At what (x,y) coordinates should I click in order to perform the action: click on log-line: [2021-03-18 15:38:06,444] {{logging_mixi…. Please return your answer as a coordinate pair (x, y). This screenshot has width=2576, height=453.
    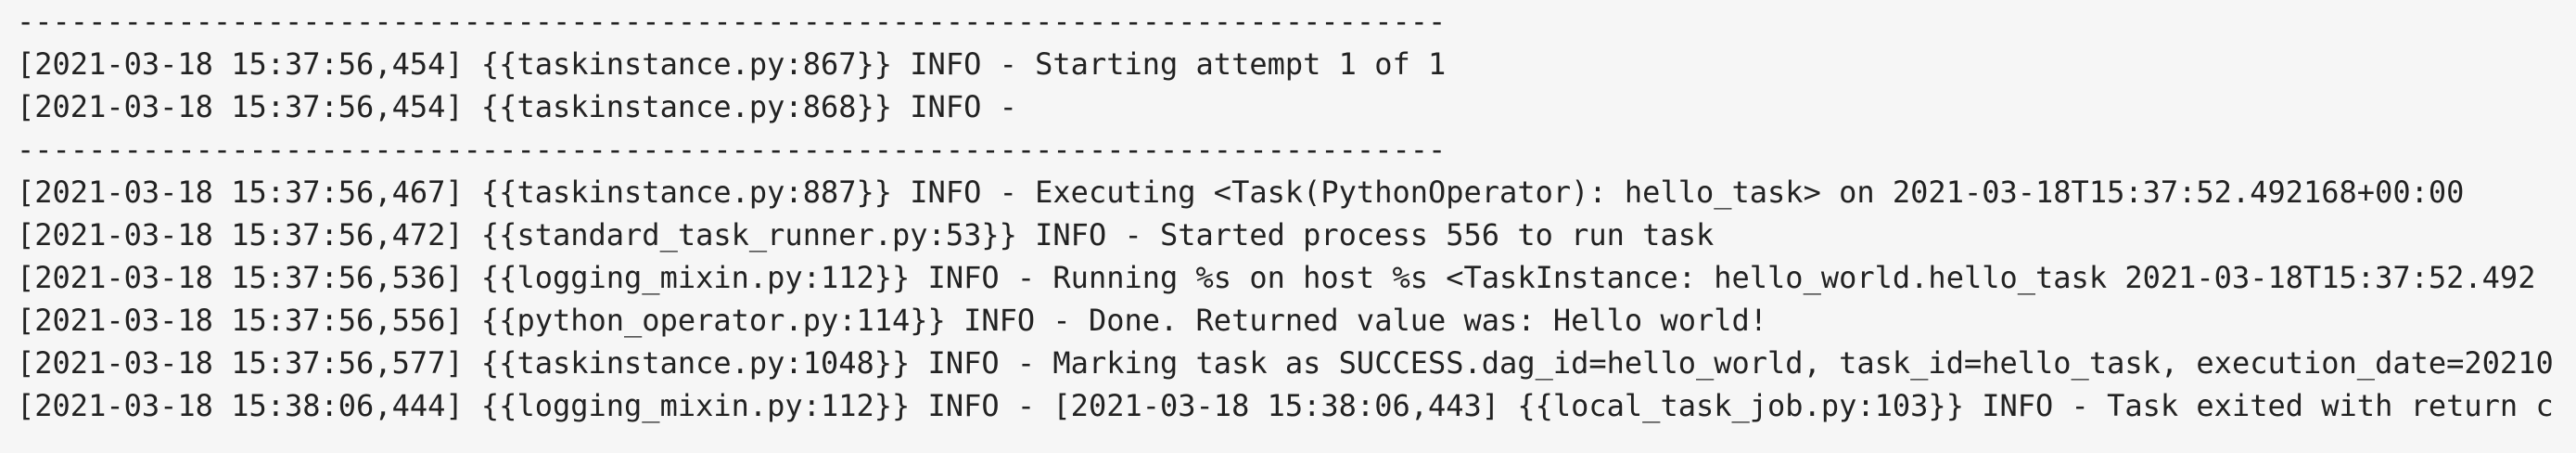
    Looking at the image, I should click on (1285, 405).